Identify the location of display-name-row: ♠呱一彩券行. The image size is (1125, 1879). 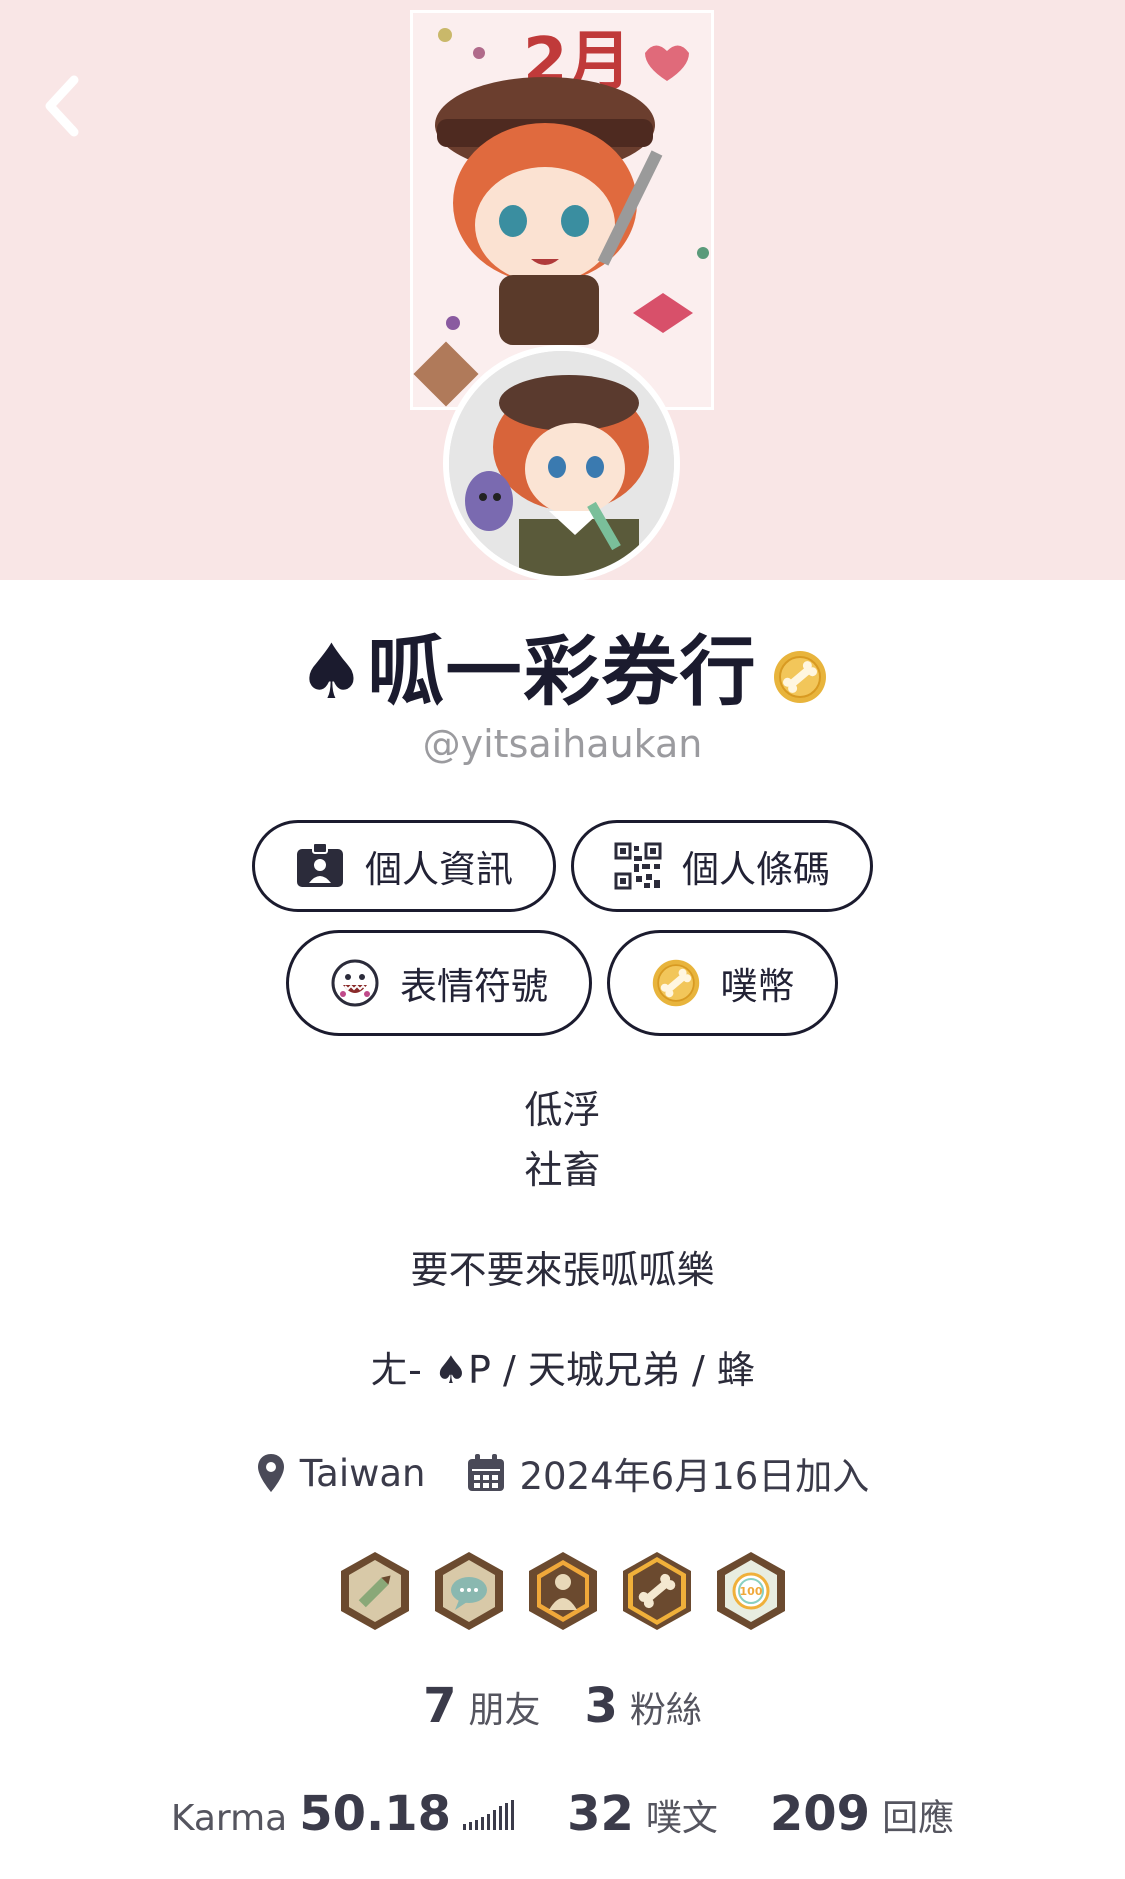
(562, 672).